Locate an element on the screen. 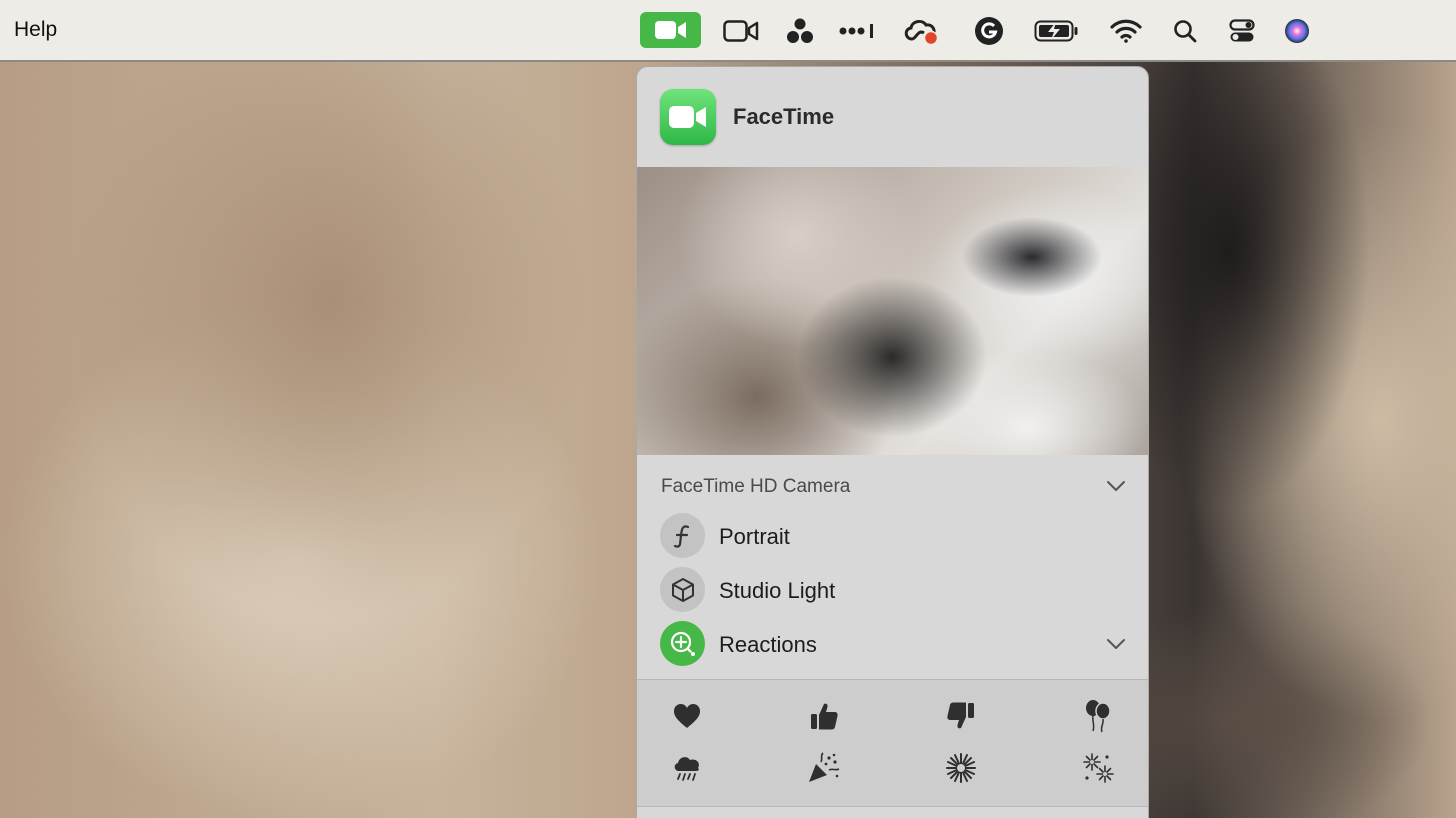  reaction-heart is located at coordinates (687, 716).